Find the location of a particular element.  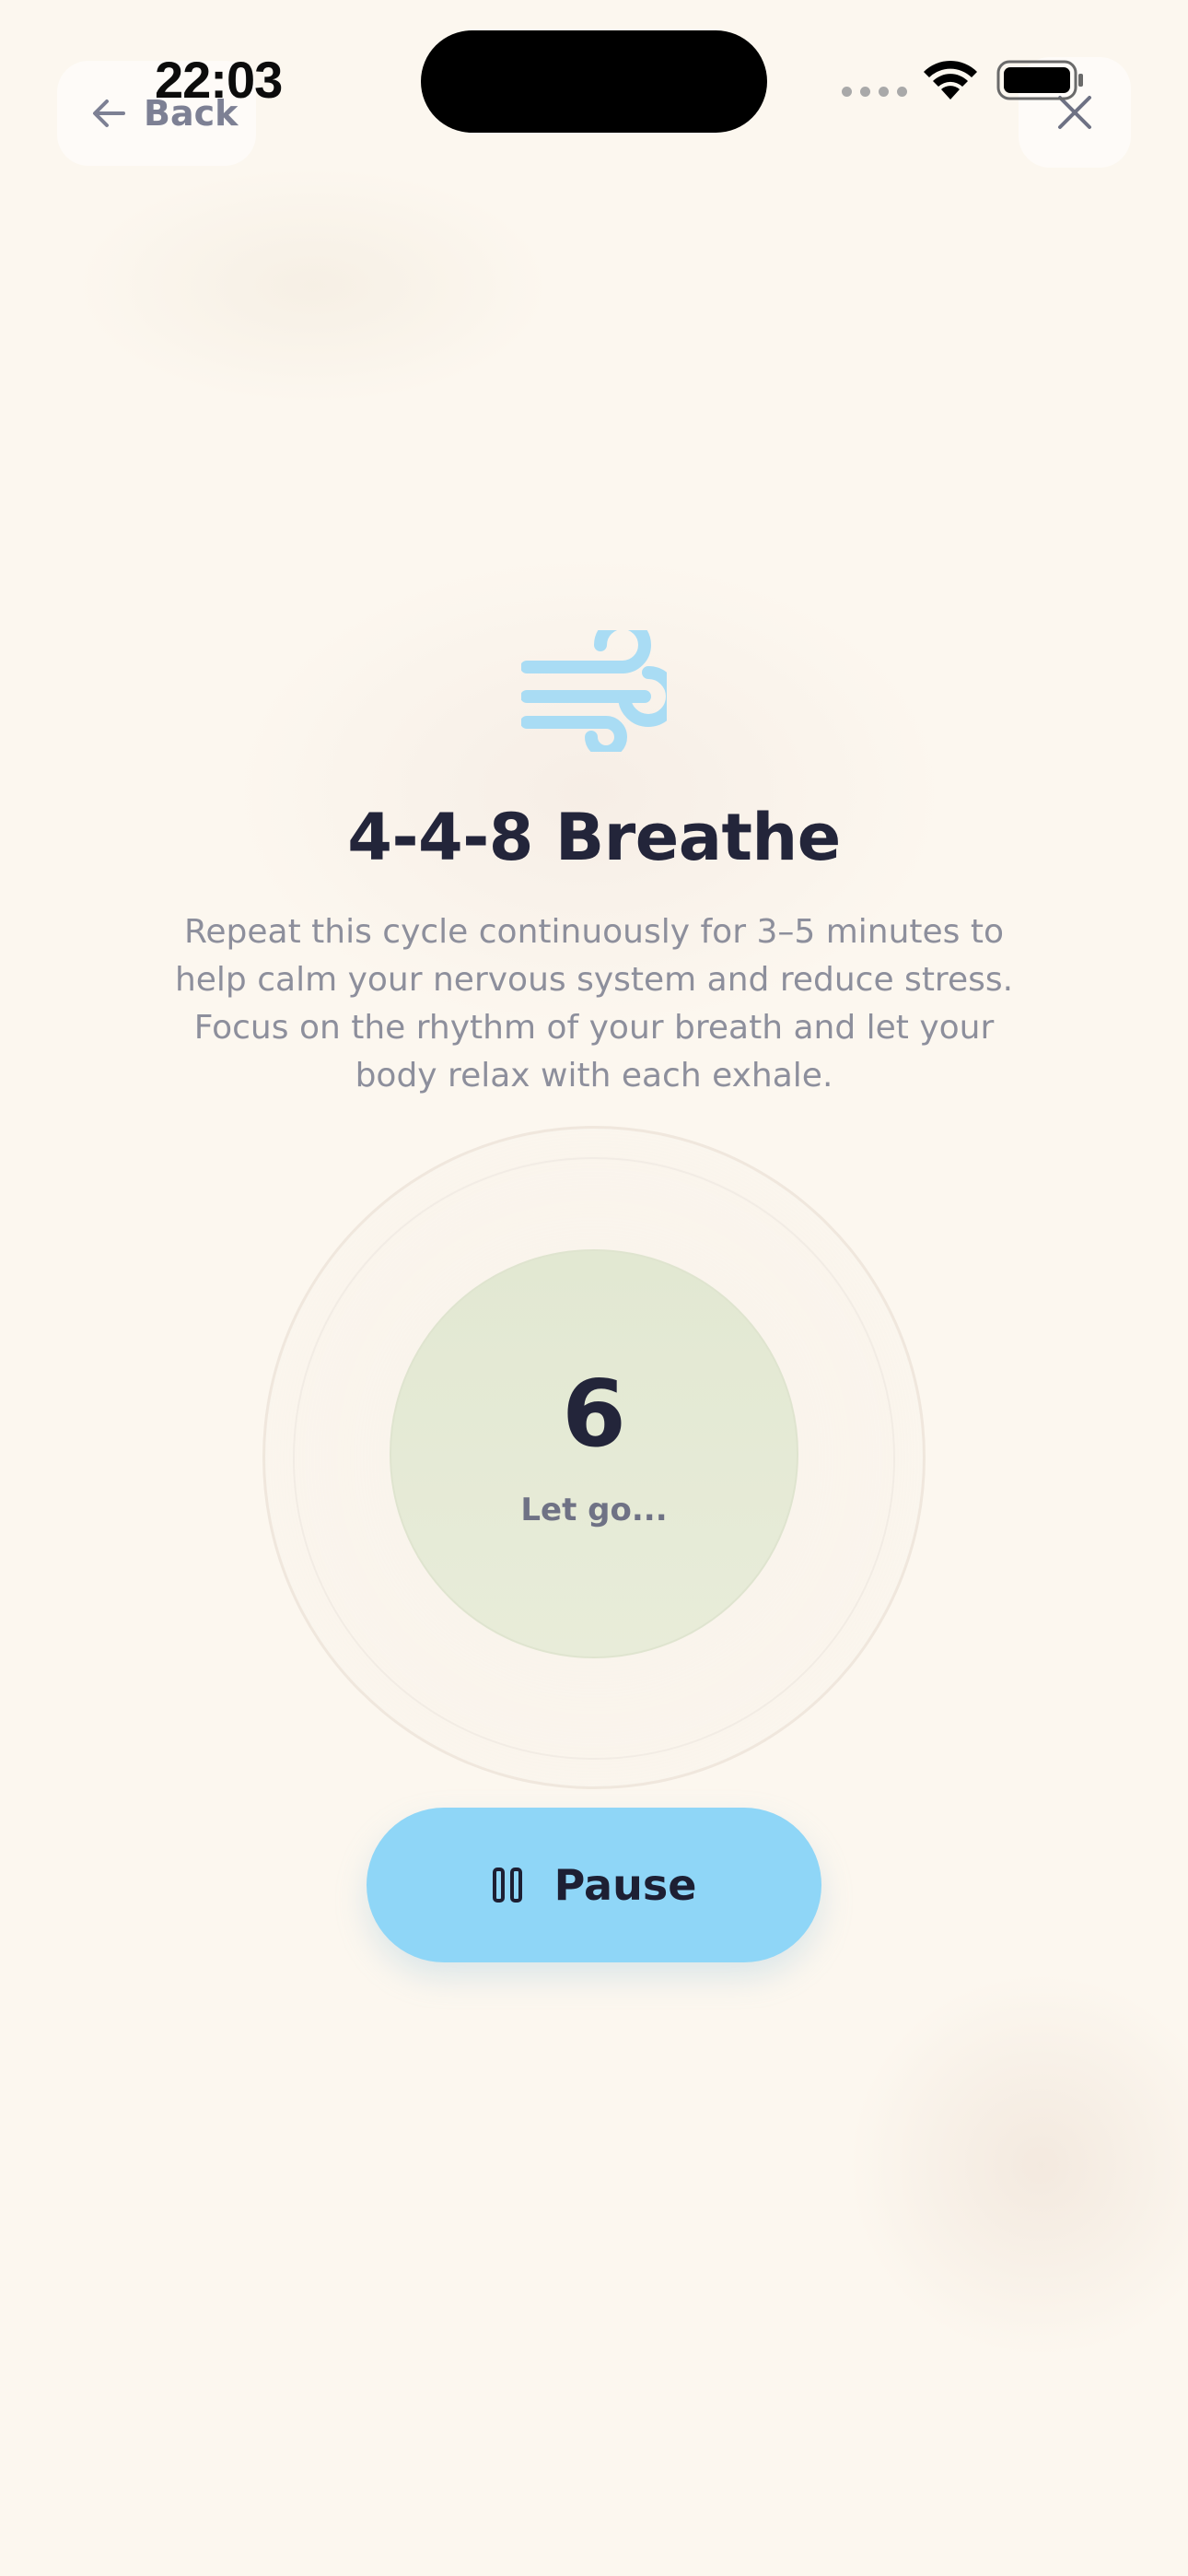

battery-icon is located at coordinates (1039, 80).